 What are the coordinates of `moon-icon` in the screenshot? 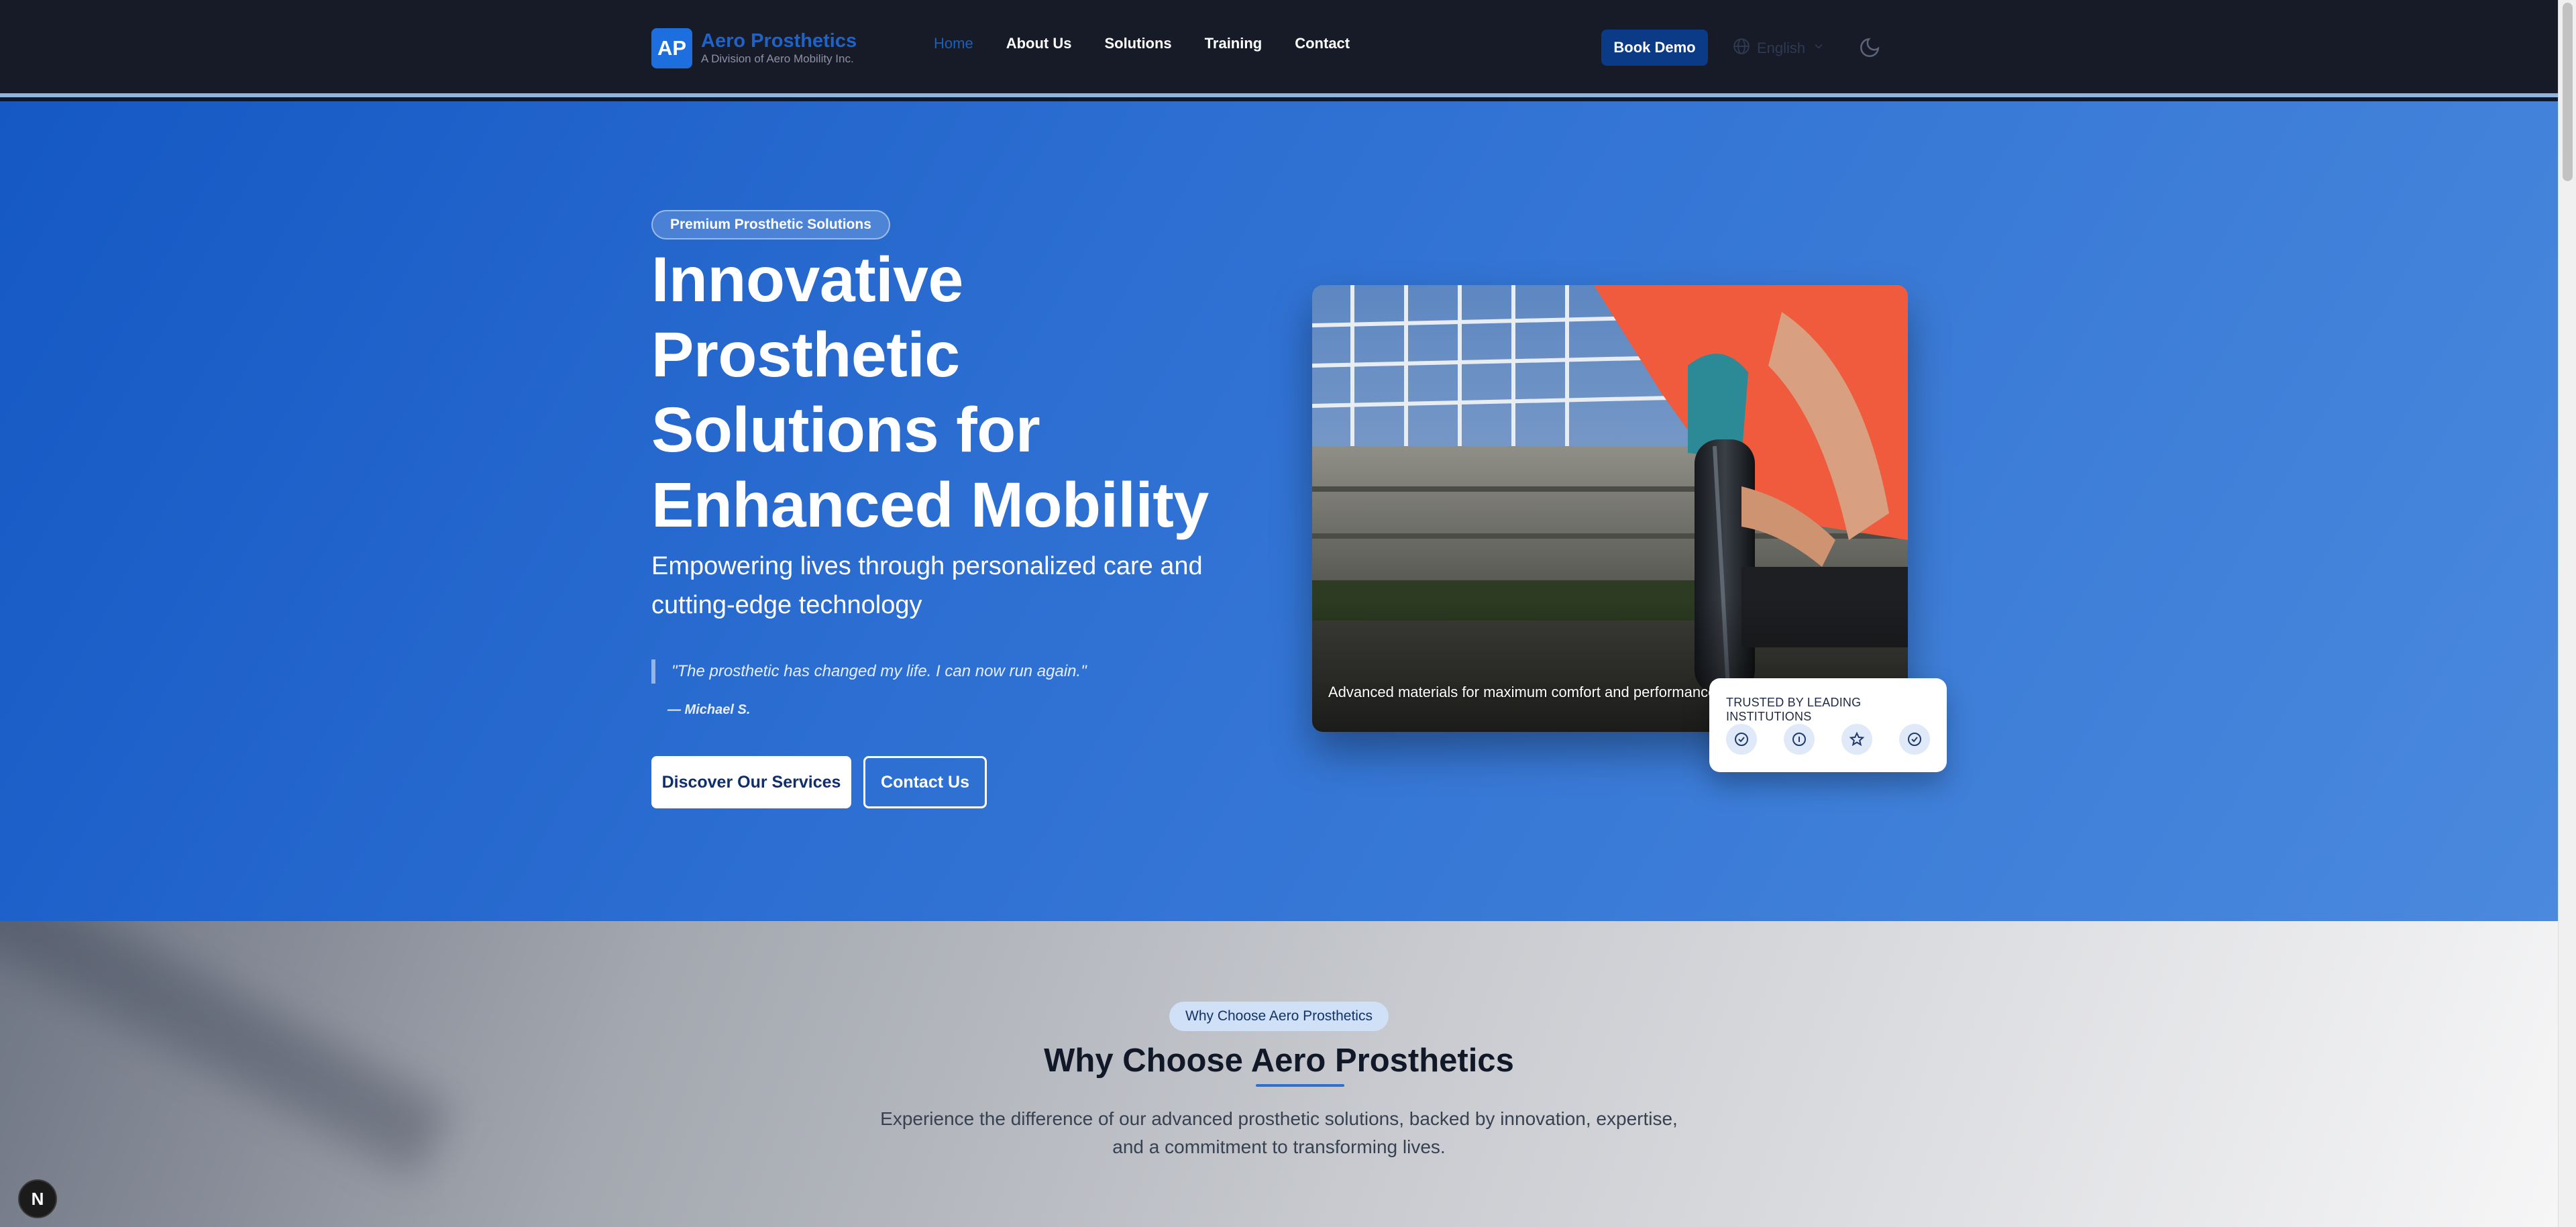 It's located at (1869, 50).